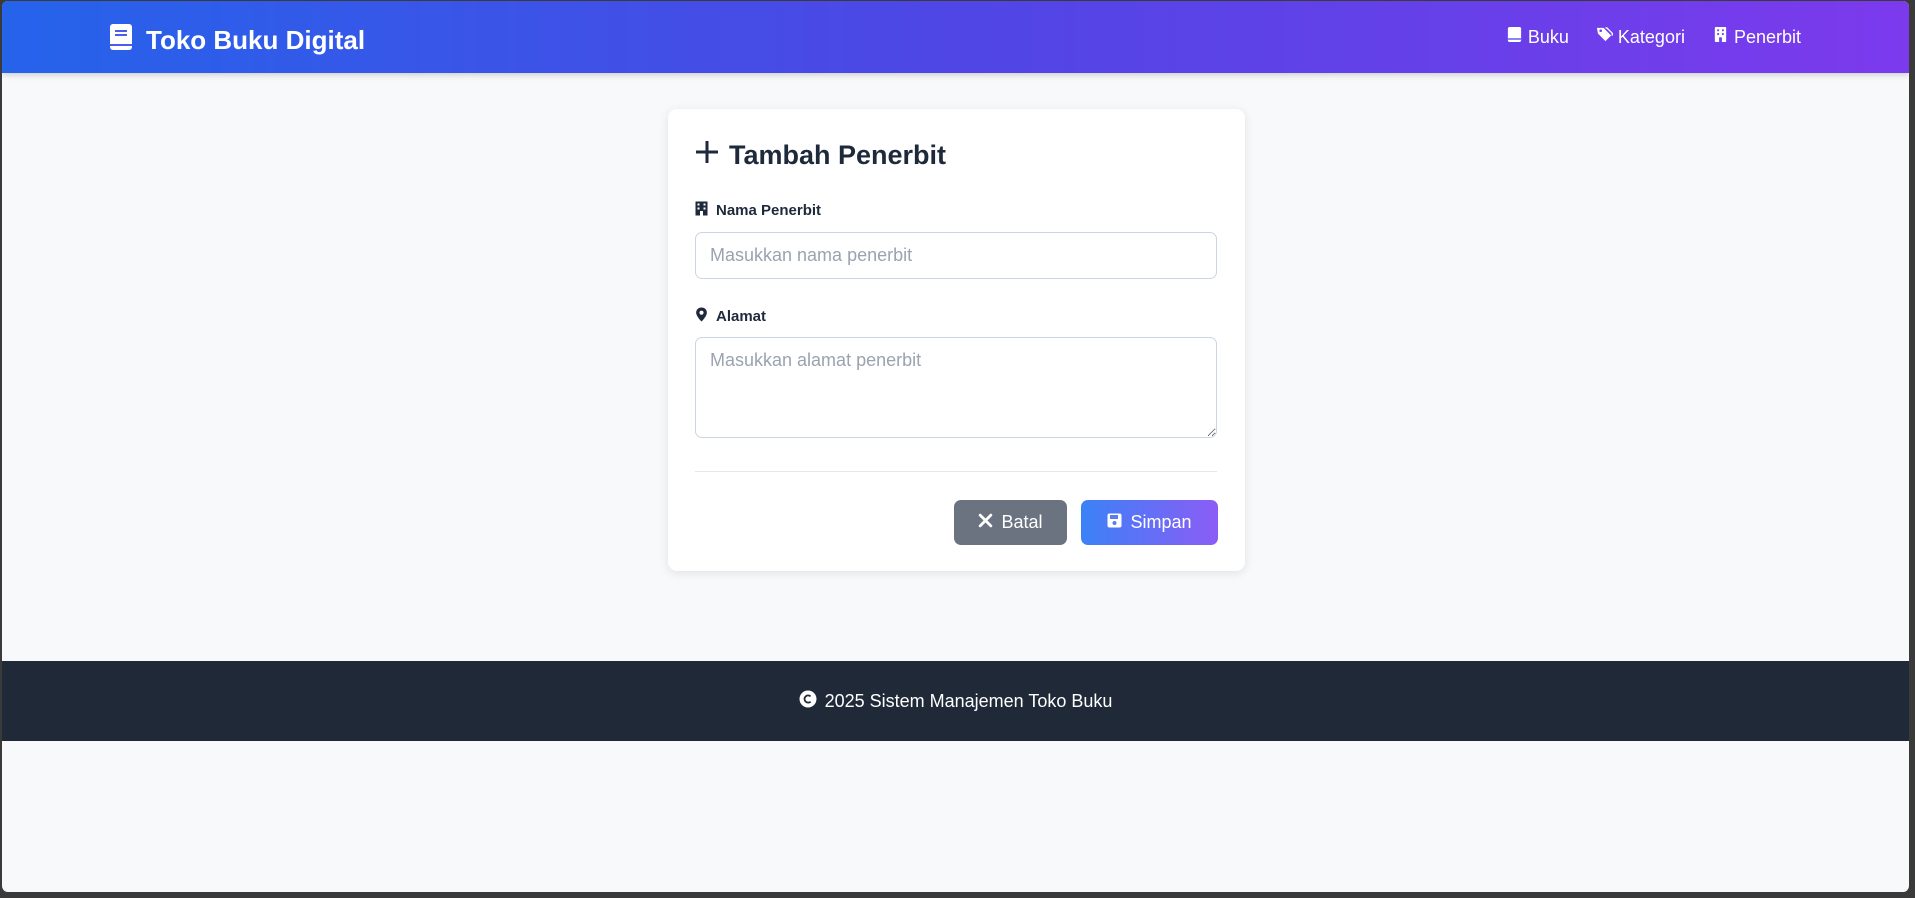  I want to click on alamat-textarea, so click(956, 387).